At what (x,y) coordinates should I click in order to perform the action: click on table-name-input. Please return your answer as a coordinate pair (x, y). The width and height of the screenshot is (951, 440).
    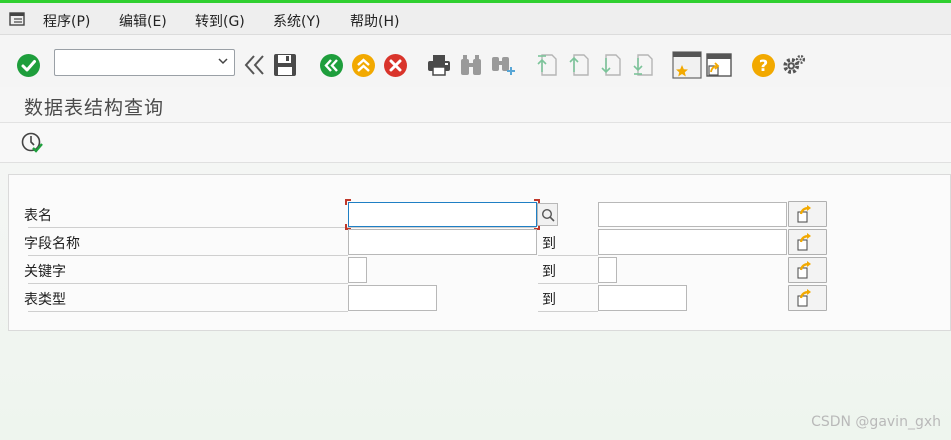
    Looking at the image, I should click on (442, 214).